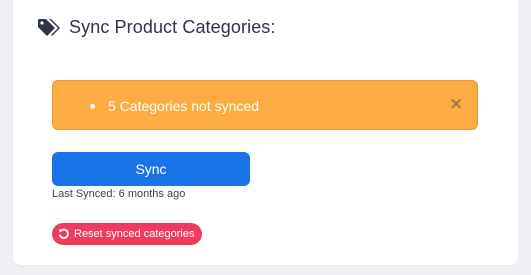  What do you see at coordinates (265, 105) in the screenshot?
I see `not-synced-alert: 5 Categories not synced ×` at bounding box center [265, 105].